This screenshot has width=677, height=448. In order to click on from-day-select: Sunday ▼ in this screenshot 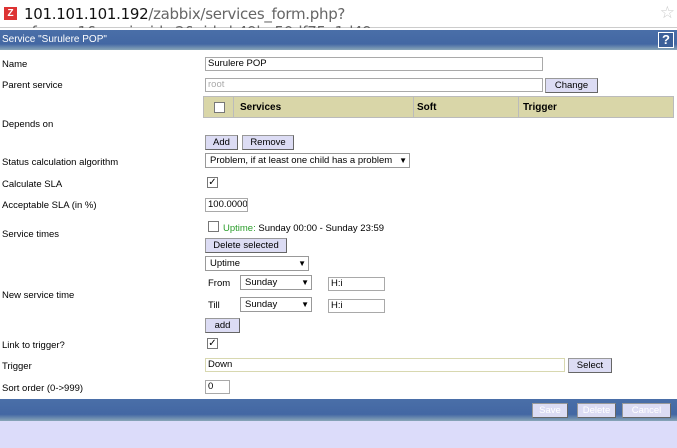, I will do `click(276, 282)`.